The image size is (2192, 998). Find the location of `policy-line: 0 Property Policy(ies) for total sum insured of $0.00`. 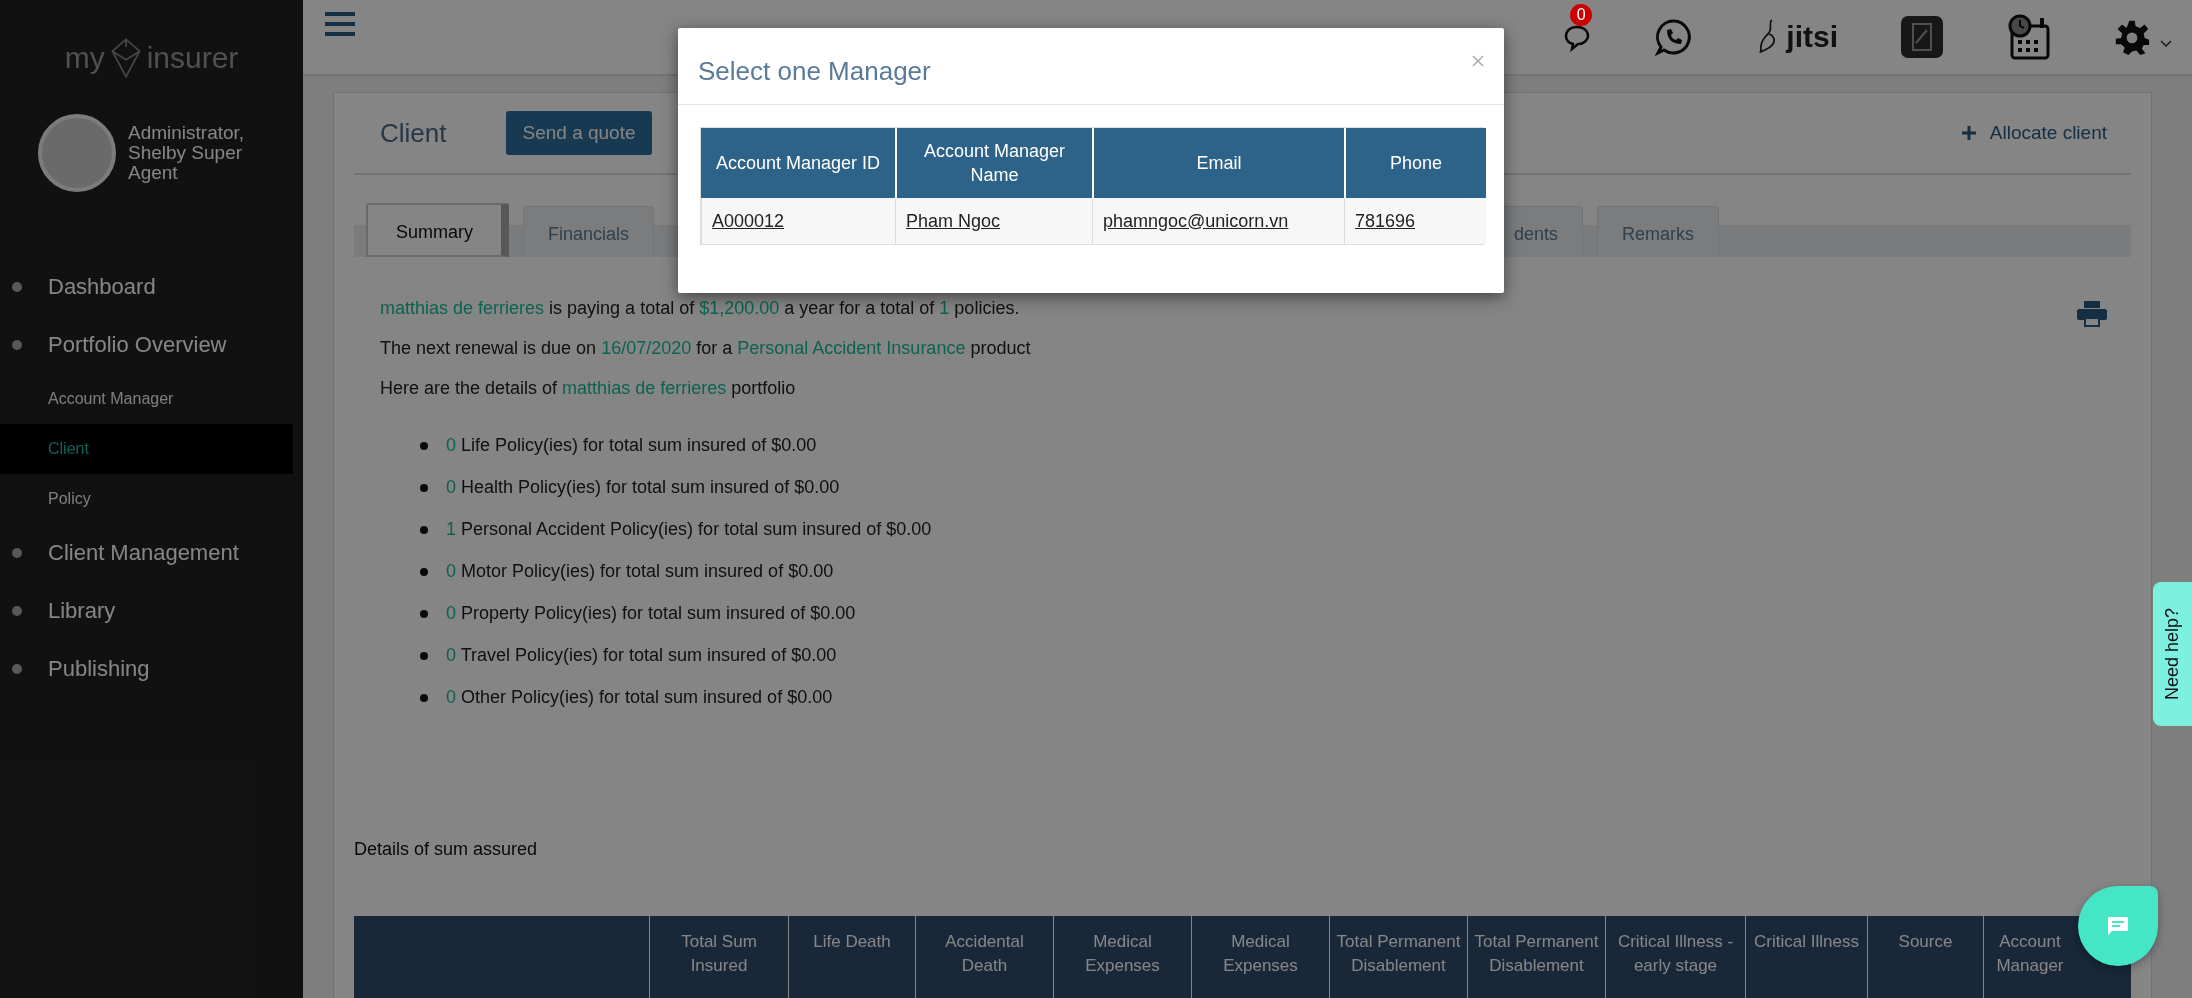

policy-line: 0 Property Policy(ies) for total sum insured of $0.00 is located at coordinates (651, 613).